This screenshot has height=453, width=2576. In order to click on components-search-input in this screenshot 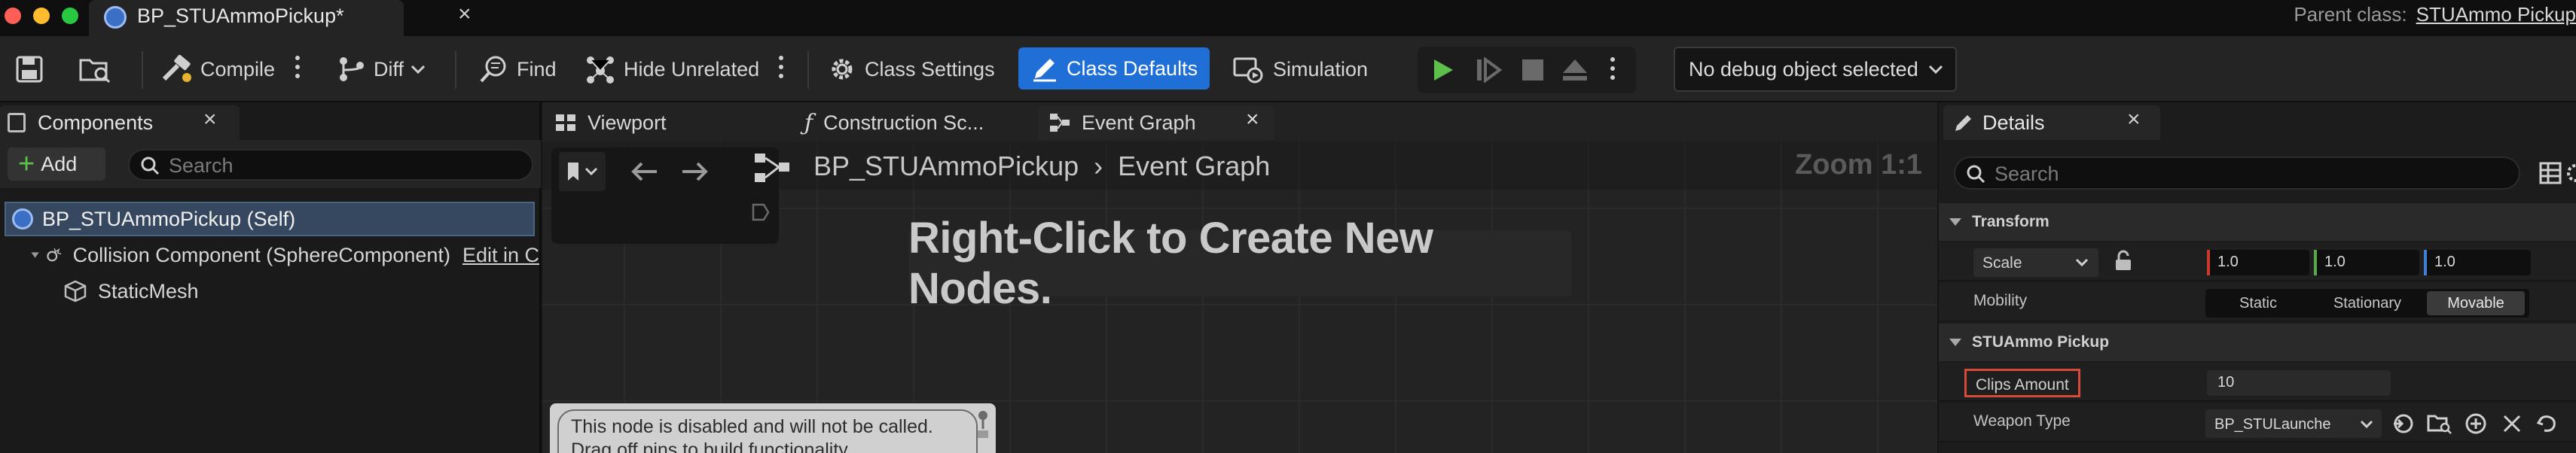, I will do `click(346, 166)`.